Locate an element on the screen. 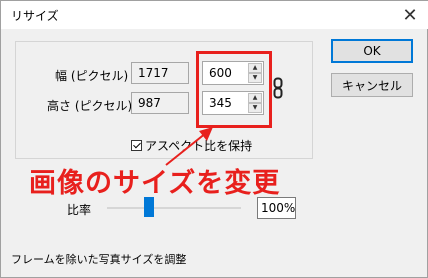 The height and width of the screenshot is (278, 428). window-title: リサイズ is located at coordinates (35, 16).